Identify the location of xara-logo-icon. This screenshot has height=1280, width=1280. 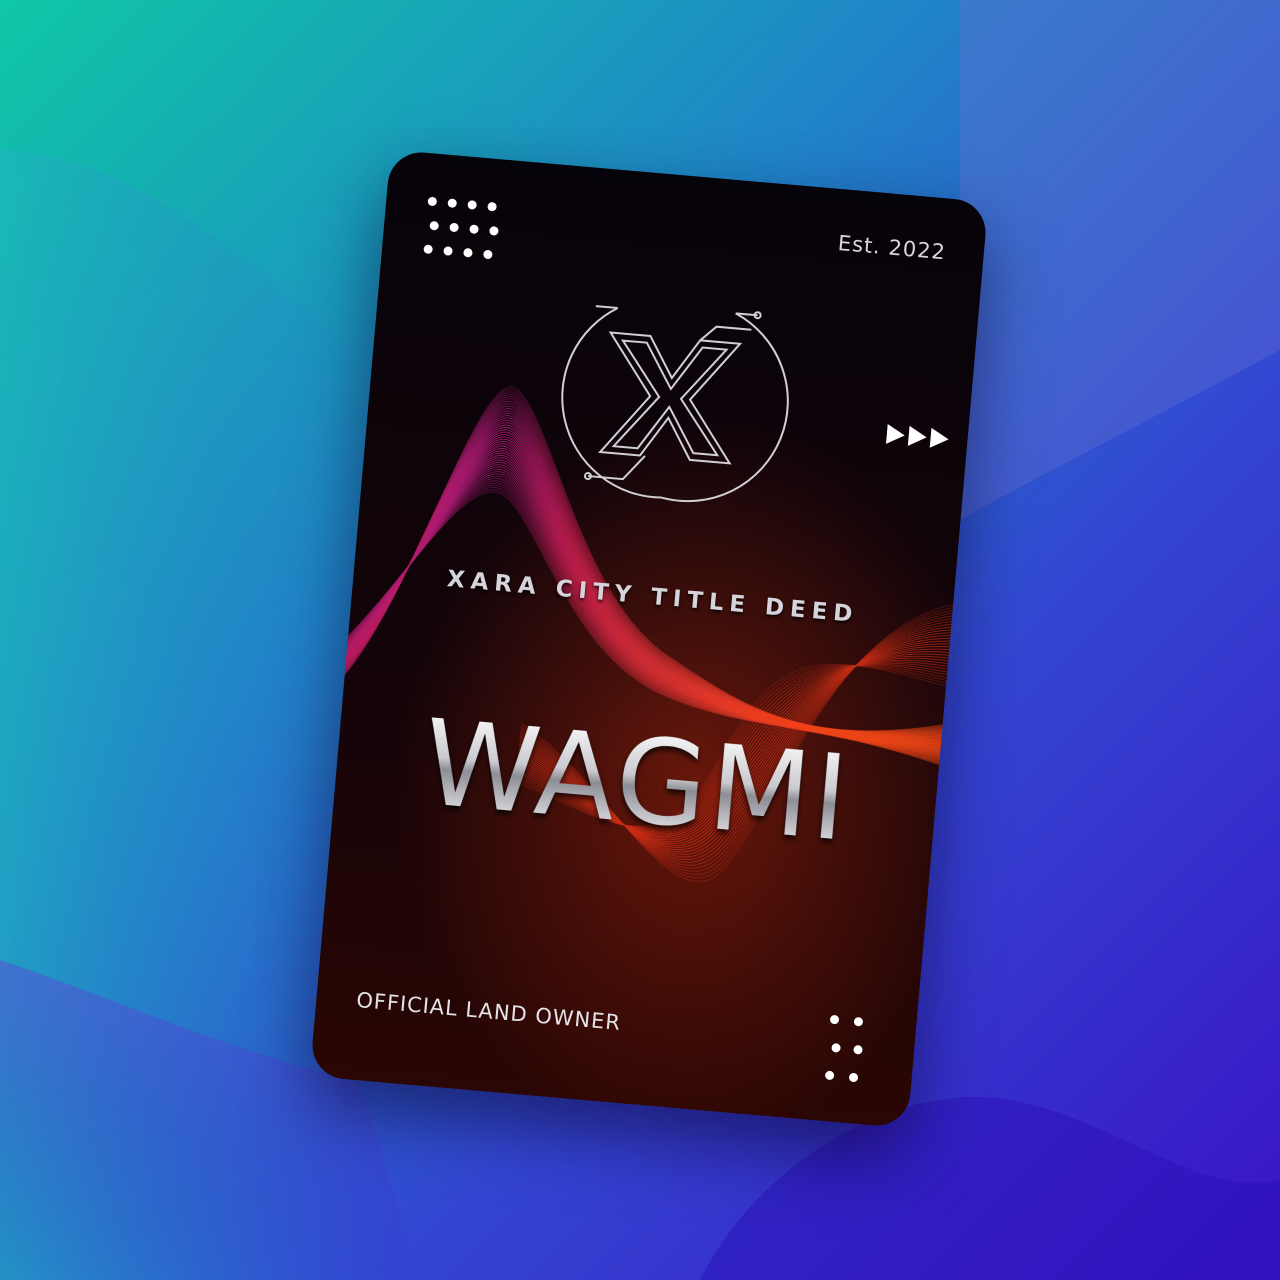
(675, 404).